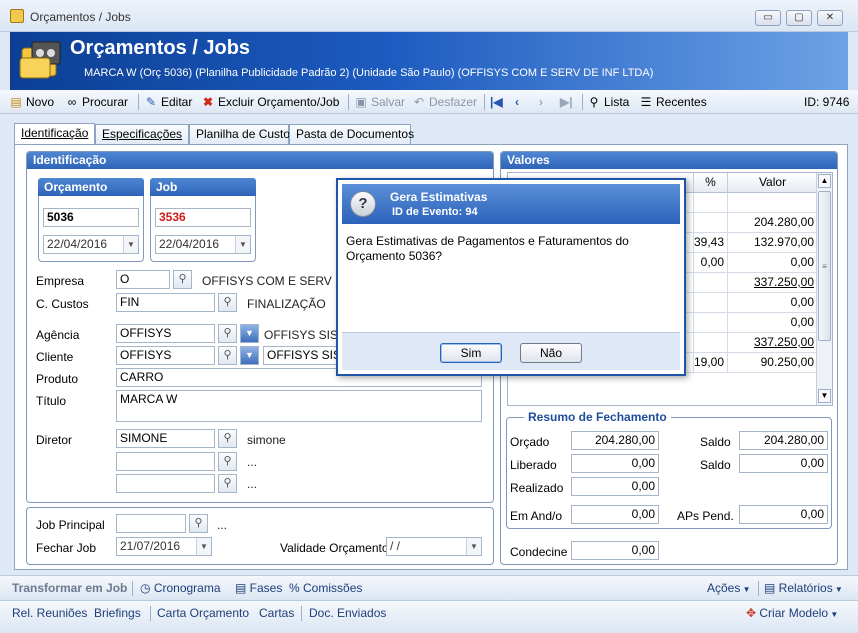 This screenshot has width=858, height=633. Describe the element at coordinates (242, 134) in the screenshot. I see `tab-planilha-custos: Planilha de Custos` at that location.